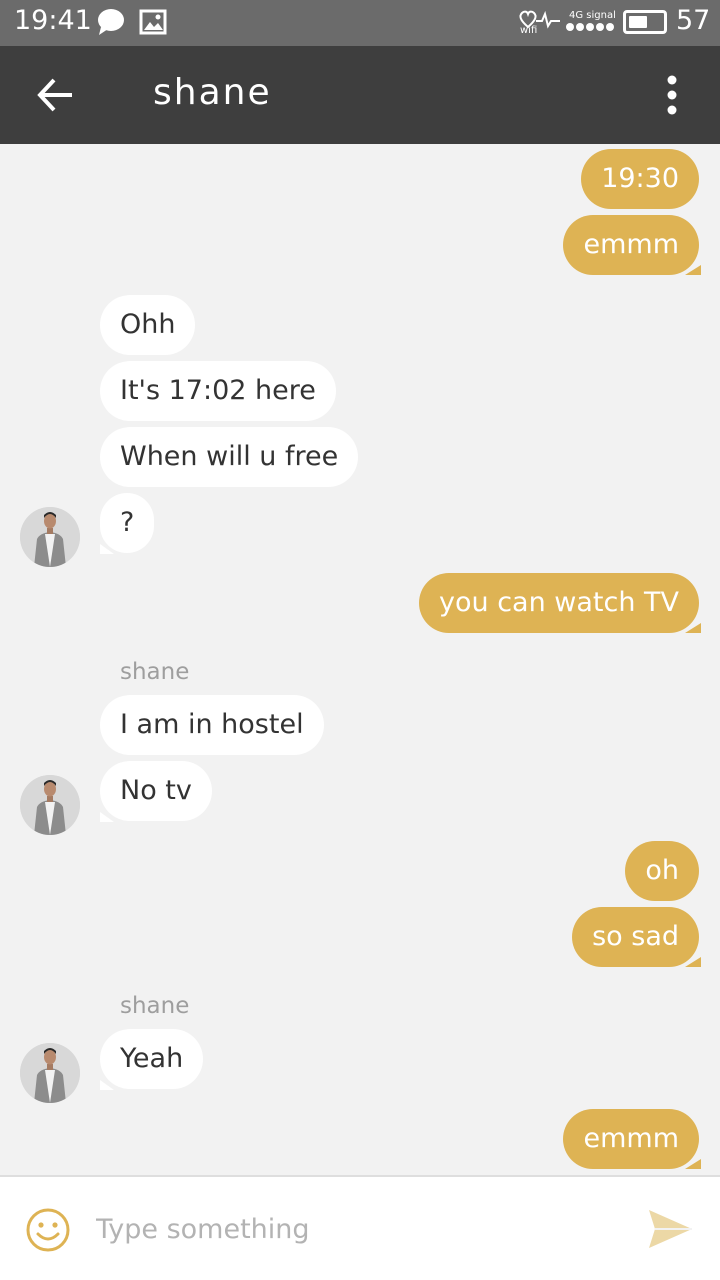 The height and width of the screenshot is (1280, 720). Describe the element at coordinates (53, 20) in the screenshot. I see `status-time: 19:41` at that location.